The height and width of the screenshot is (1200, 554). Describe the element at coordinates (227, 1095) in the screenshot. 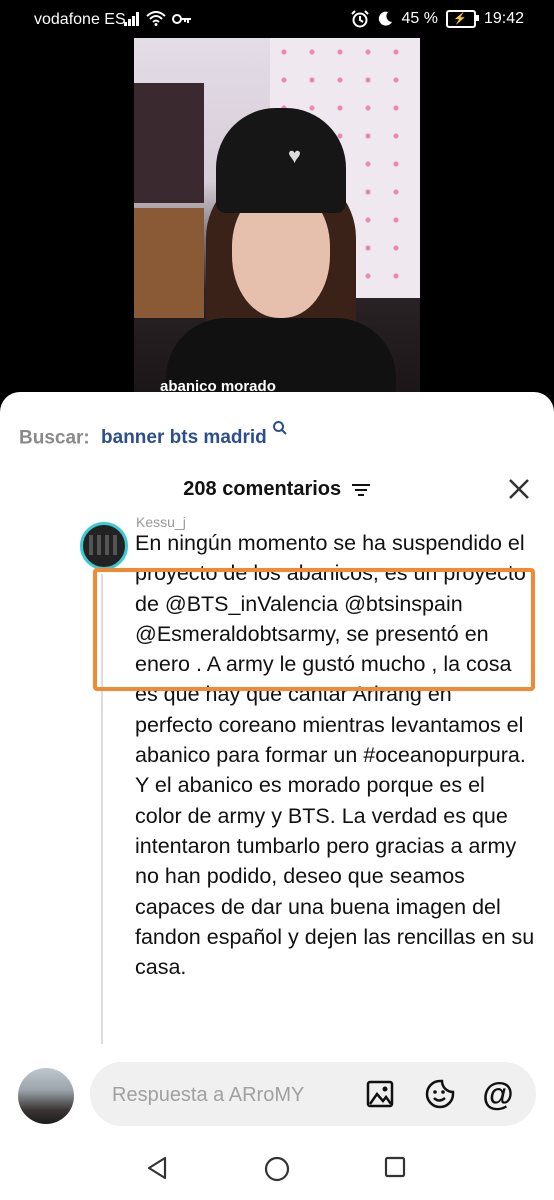

I see `reply-input` at that location.